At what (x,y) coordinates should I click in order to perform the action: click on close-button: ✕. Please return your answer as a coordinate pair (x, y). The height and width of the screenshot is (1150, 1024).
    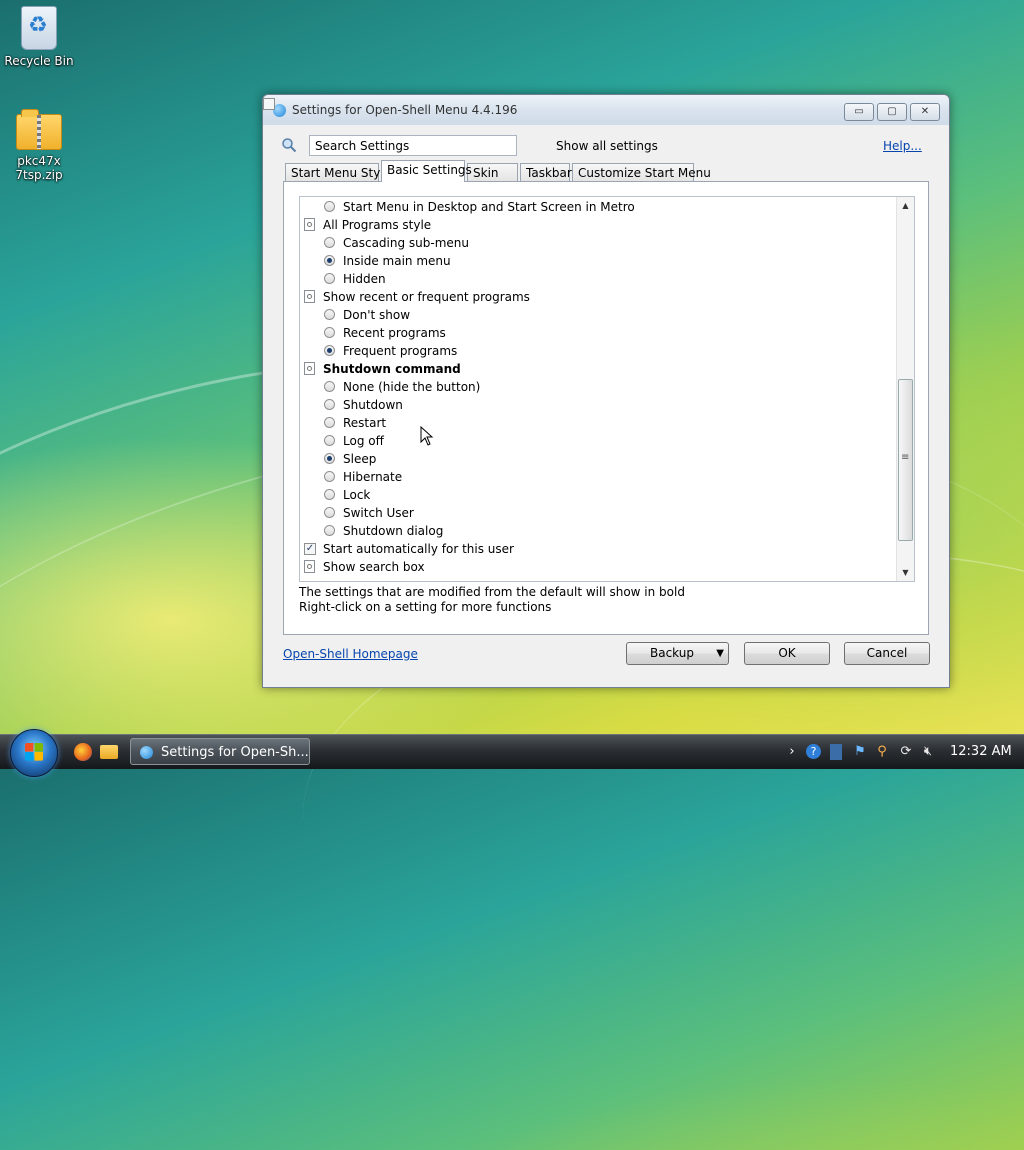
    Looking at the image, I should click on (925, 112).